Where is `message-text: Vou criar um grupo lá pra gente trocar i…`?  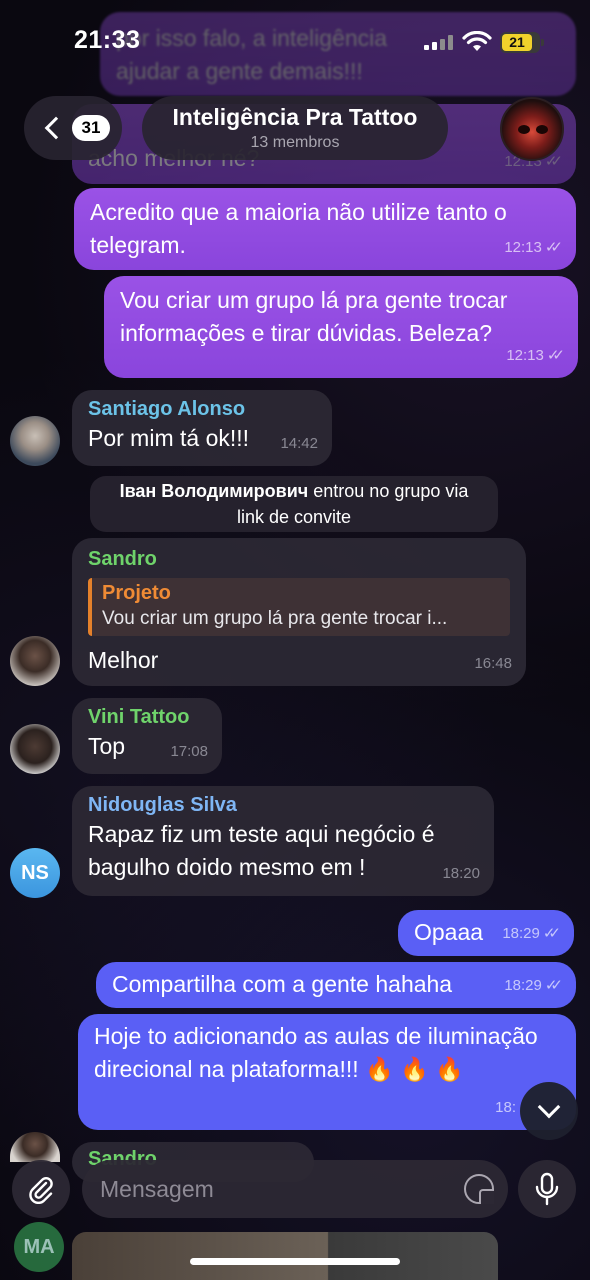 message-text: Vou criar um grupo lá pra gente trocar i… is located at coordinates (314, 316).